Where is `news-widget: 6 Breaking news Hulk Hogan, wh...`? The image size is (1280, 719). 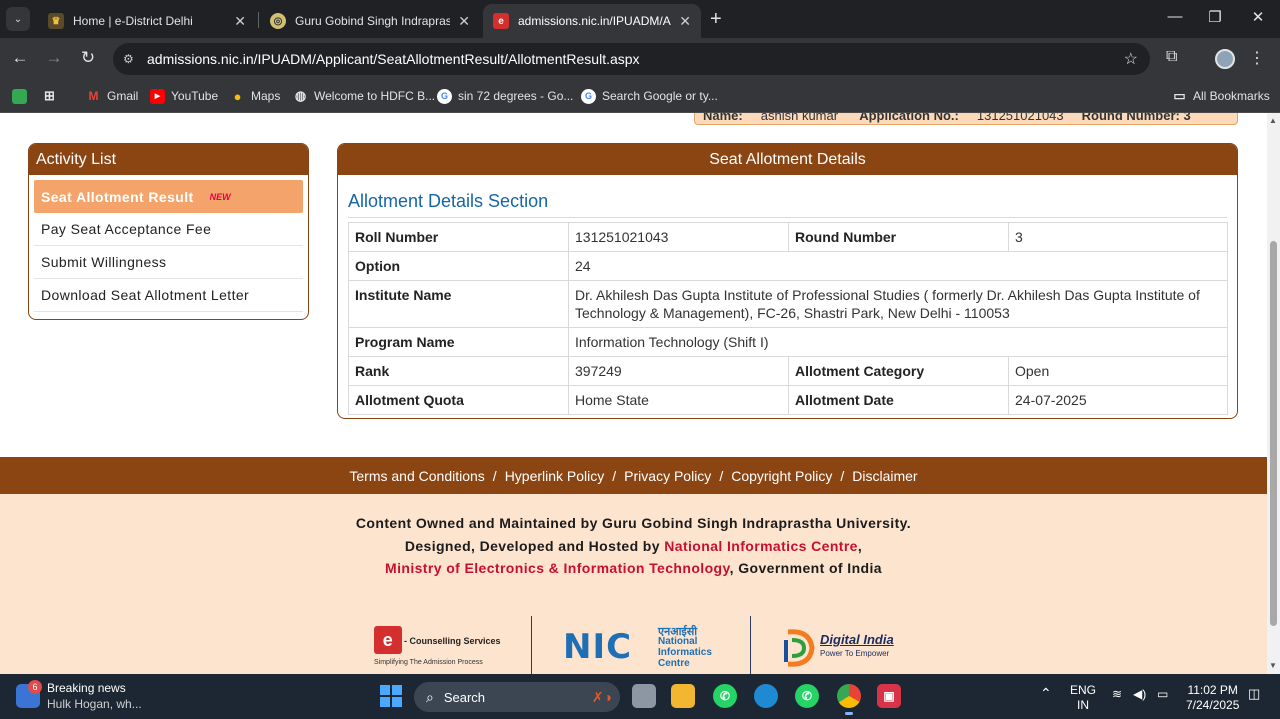 news-widget: 6 Breaking news Hulk Hogan, wh... is located at coordinates (79, 696).